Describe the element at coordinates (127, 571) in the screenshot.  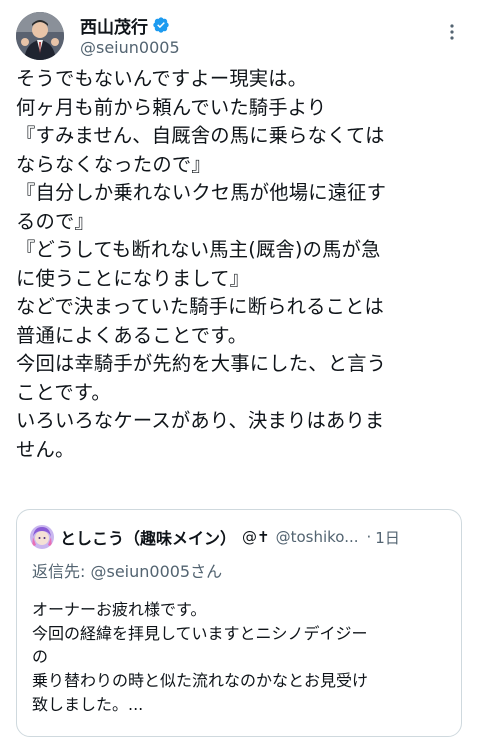
I see `quoted-reply-to: 返信先: @seiun0005さん` at that location.